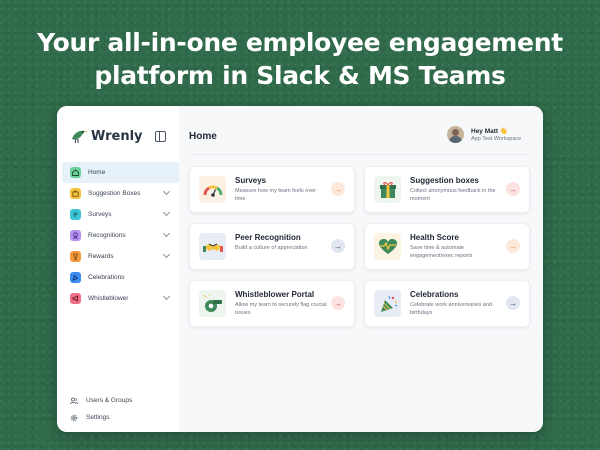 The height and width of the screenshot is (450, 600). Describe the element at coordinates (300, 75) in the screenshot. I see `headline-line-2: platform in Slack & MS Teams` at that location.